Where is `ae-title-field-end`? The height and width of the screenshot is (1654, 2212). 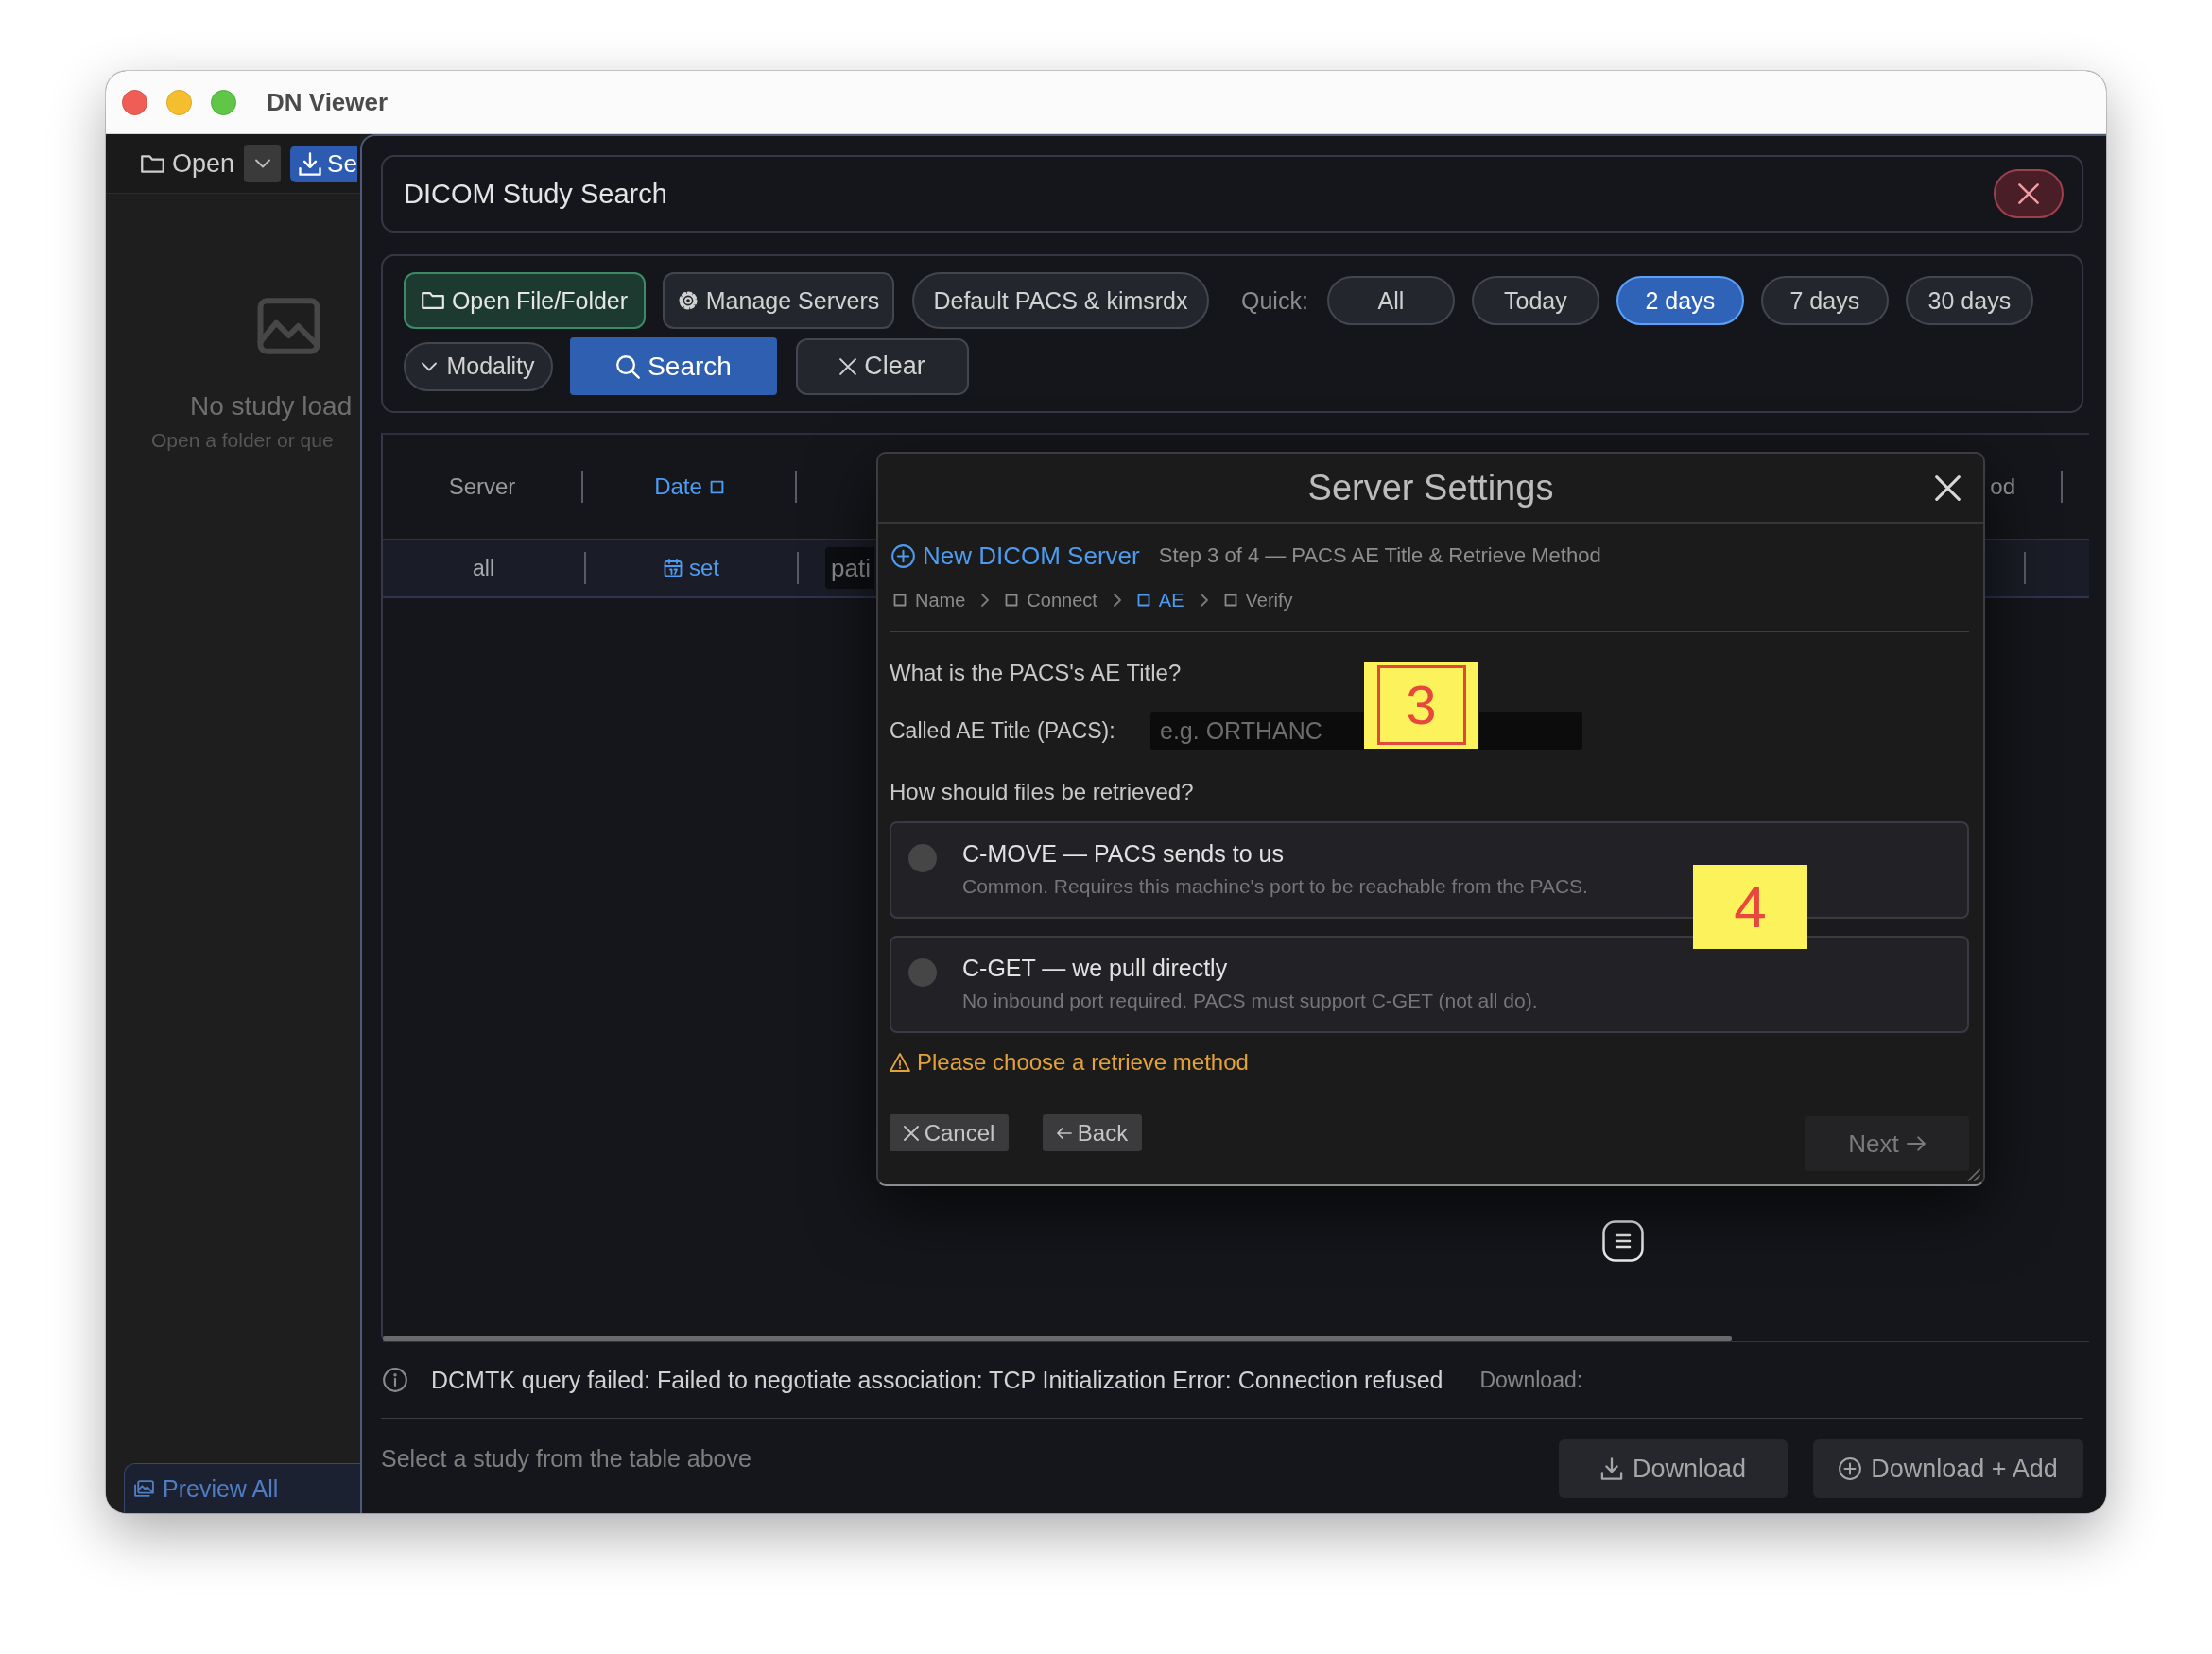 ae-title-field-end is located at coordinates (1530, 731).